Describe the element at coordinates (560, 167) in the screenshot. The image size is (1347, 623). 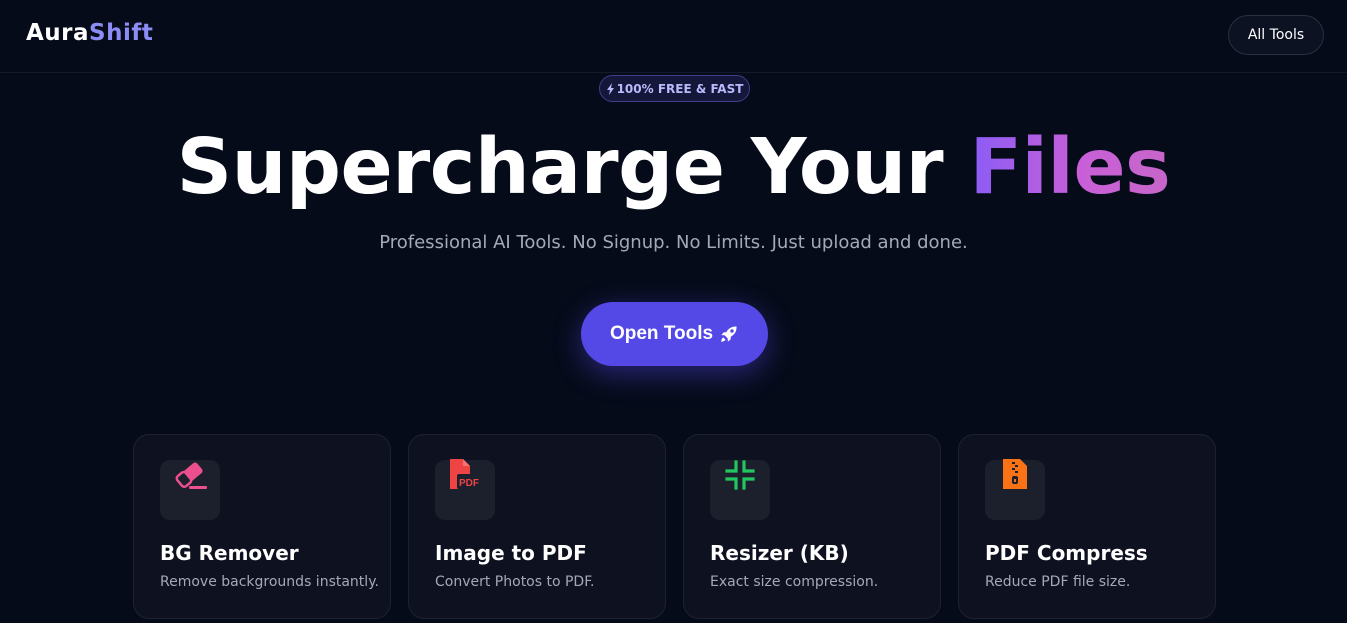
I see `headline-text: Supercharge Your` at that location.